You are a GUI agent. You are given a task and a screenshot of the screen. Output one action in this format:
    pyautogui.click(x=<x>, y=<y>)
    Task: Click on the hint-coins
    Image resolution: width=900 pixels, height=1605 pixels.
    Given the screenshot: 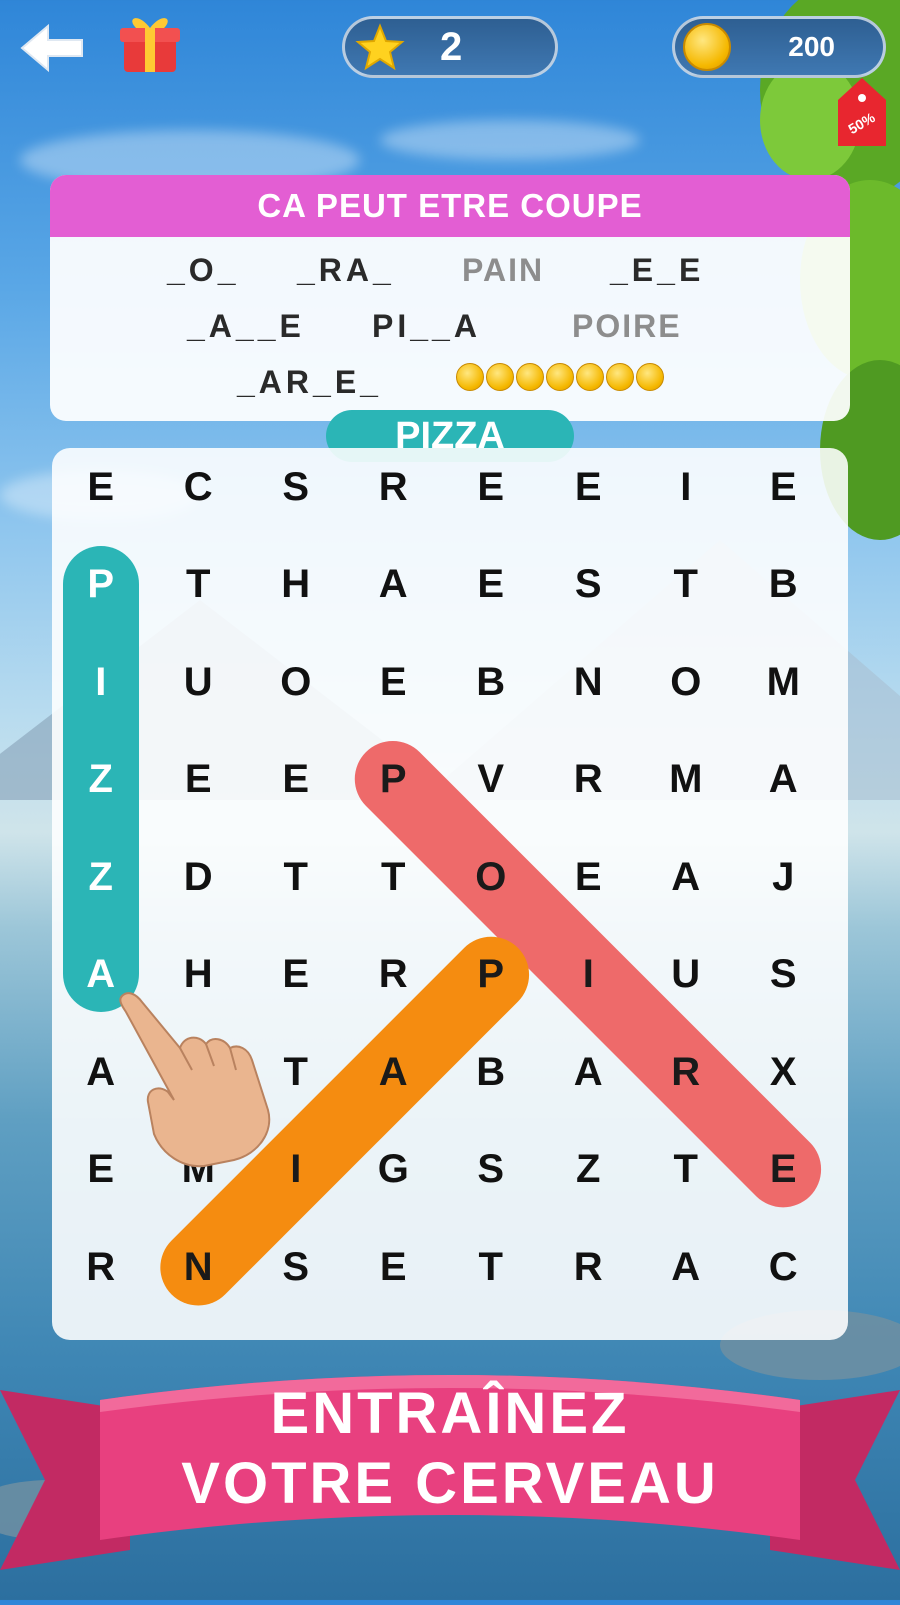 What is the action you would take?
    pyautogui.click(x=561, y=378)
    